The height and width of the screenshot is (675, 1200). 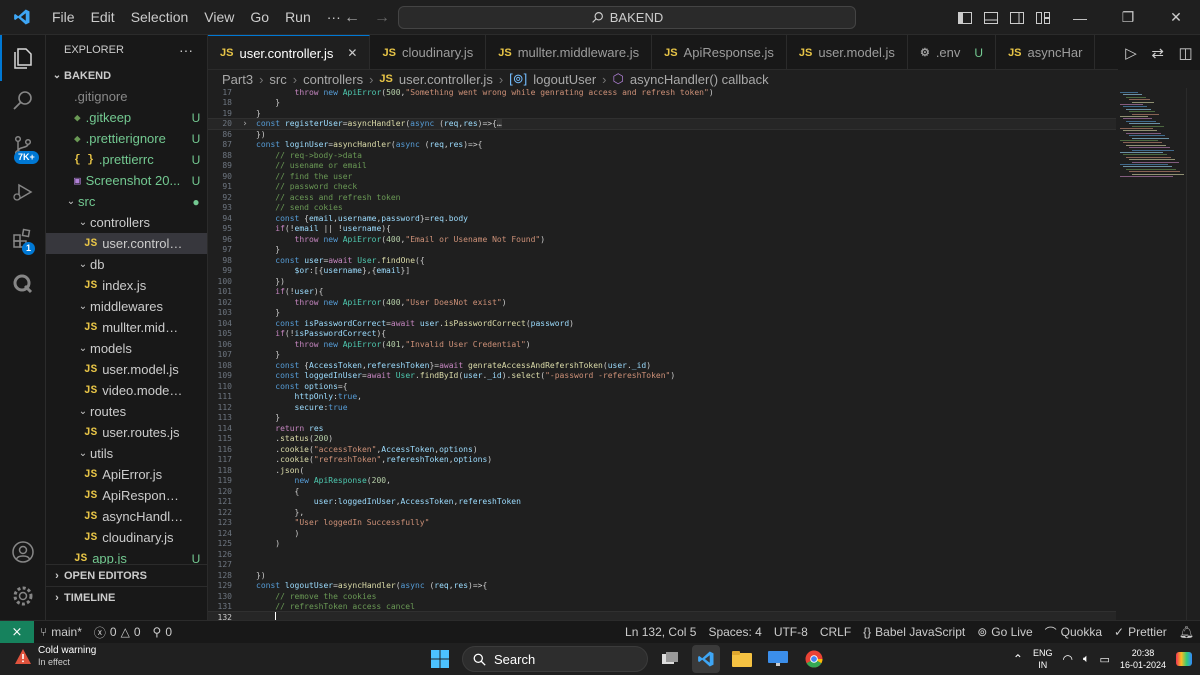 I want to click on menu-edit: Edit, so click(x=103, y=17).